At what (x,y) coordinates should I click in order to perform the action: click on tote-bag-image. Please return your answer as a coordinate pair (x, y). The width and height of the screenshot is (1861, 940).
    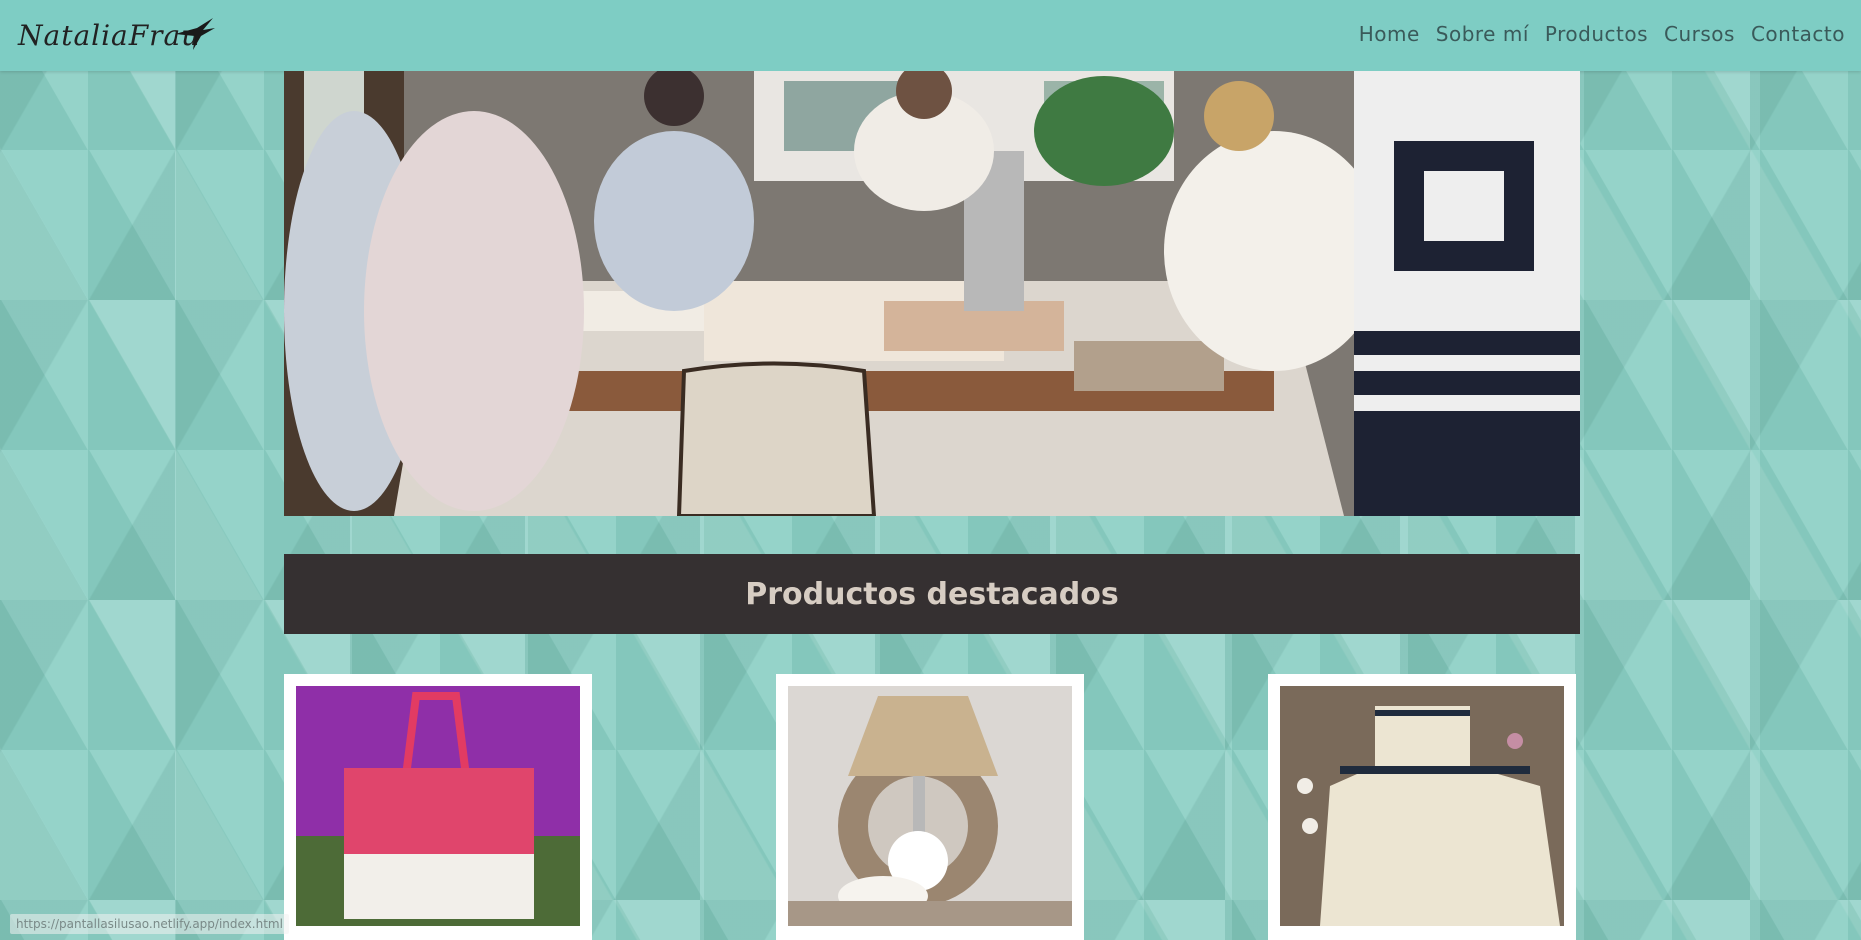
    Looking at the image, I should click on (438, 806).